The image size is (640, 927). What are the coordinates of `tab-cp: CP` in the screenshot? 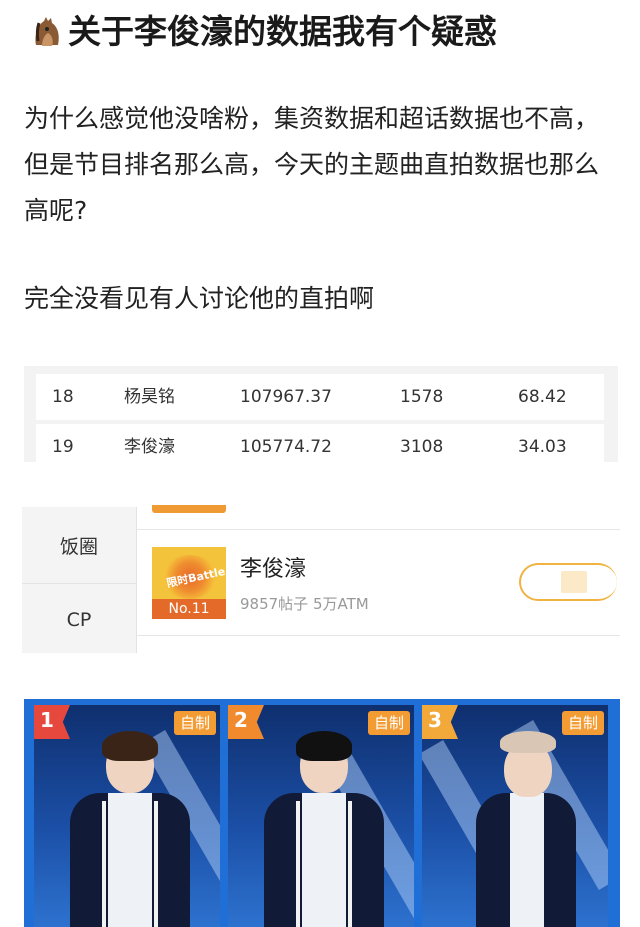 It's located at (79, 619).